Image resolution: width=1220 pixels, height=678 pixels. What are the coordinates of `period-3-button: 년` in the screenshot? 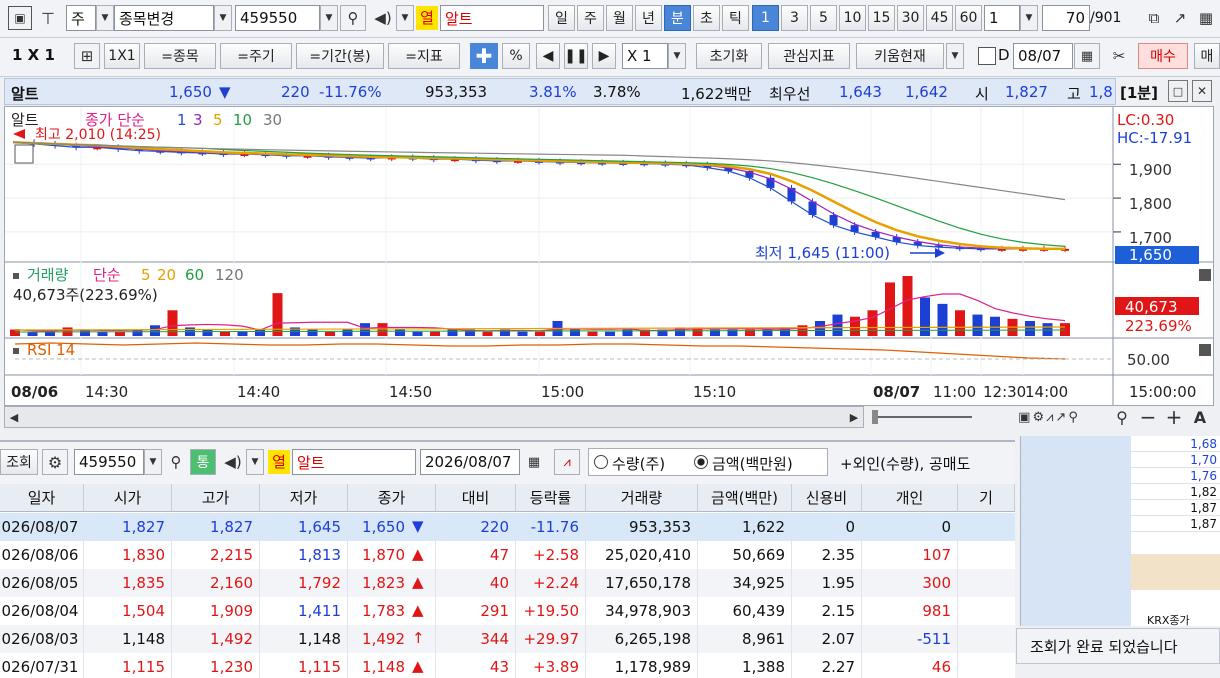 It's located at (648, 18).